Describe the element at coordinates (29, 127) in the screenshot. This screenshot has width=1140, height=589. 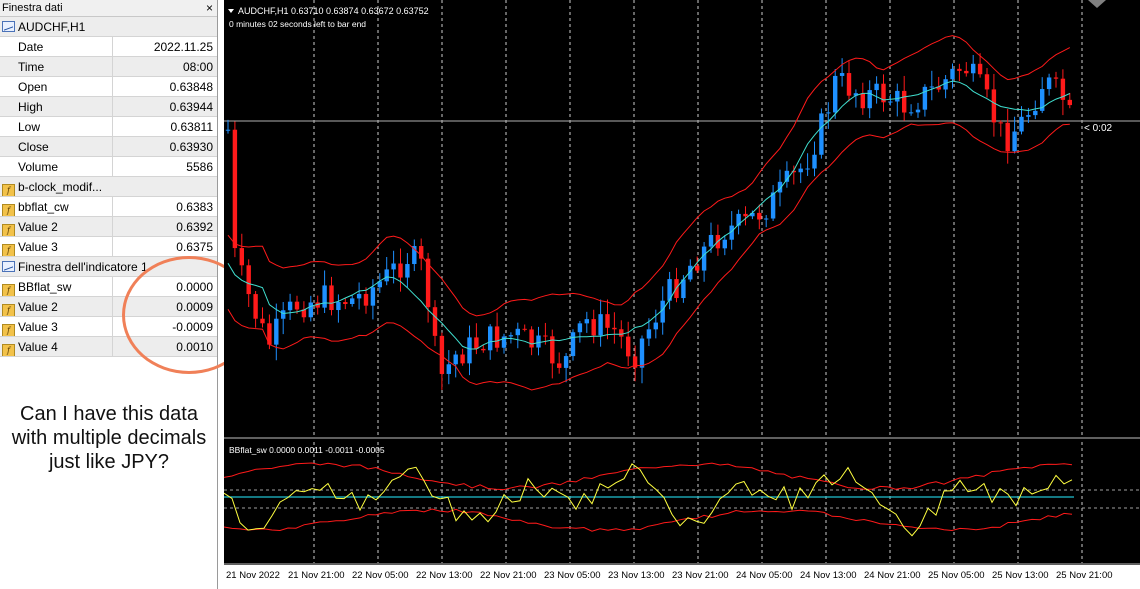
I see `data-row-label: Low` at that location.